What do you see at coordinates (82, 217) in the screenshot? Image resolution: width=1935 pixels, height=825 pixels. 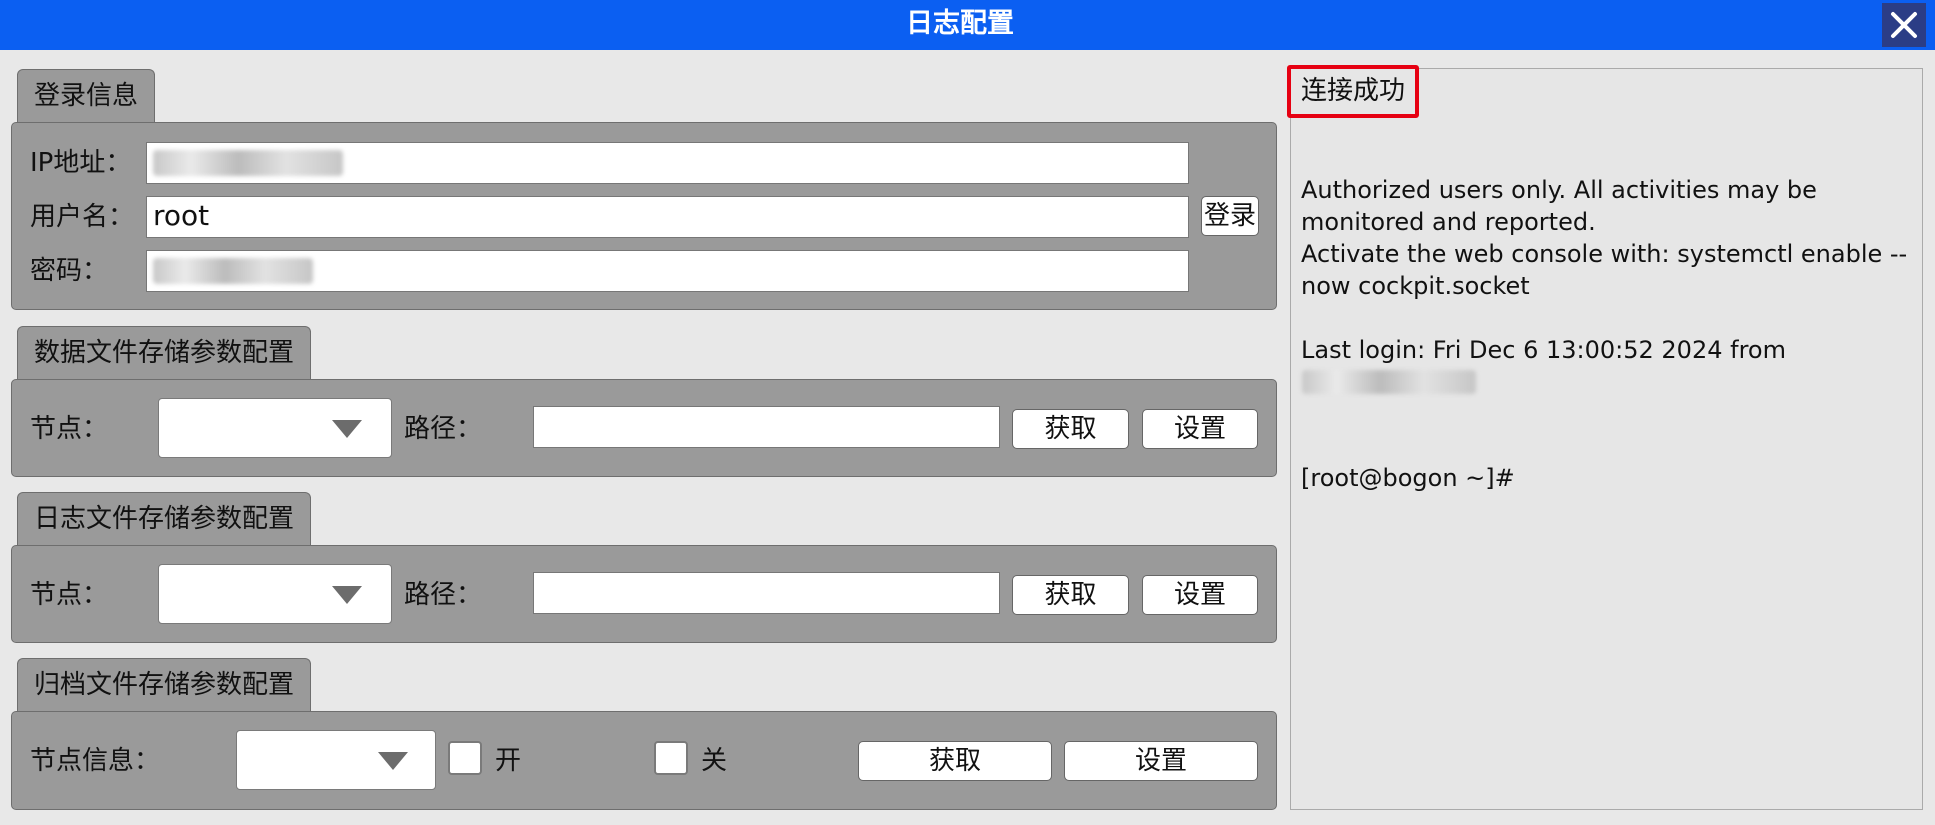 I see `username-label: 用户名：` at bounding box center [82, 217].